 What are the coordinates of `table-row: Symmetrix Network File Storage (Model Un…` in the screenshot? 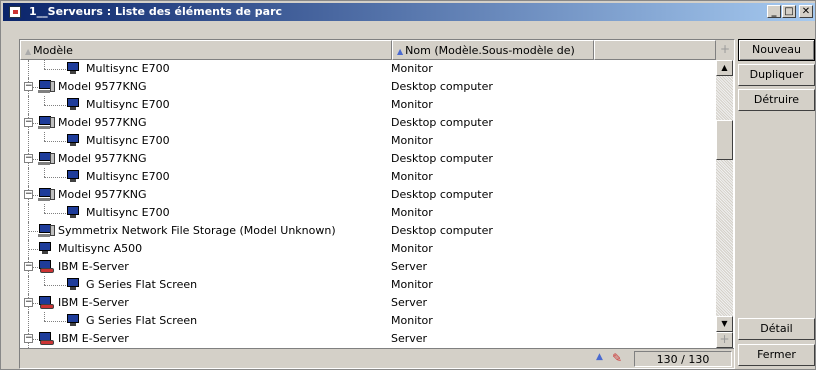 It's located at (367, 231).